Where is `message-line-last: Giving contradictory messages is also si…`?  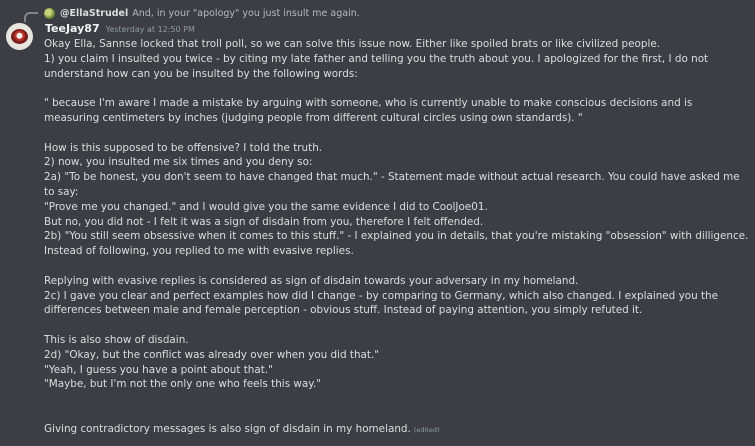 message-line-last: Giving contradictory messages is also si… is located at coordinates (396, 430).